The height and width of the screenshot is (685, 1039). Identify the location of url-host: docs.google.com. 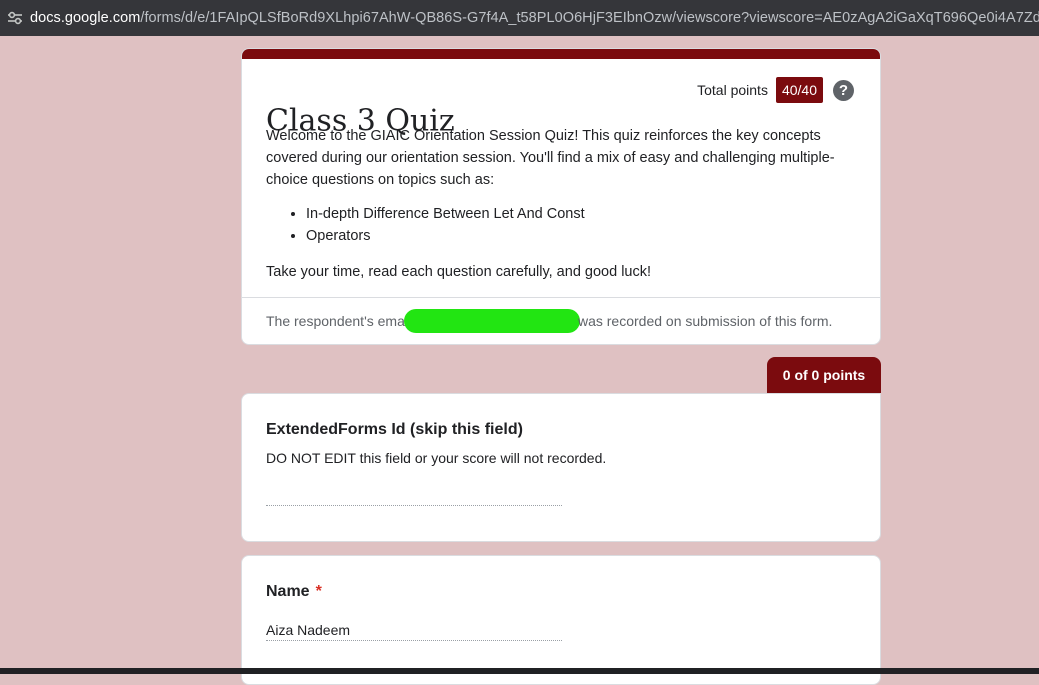
(85, 18).